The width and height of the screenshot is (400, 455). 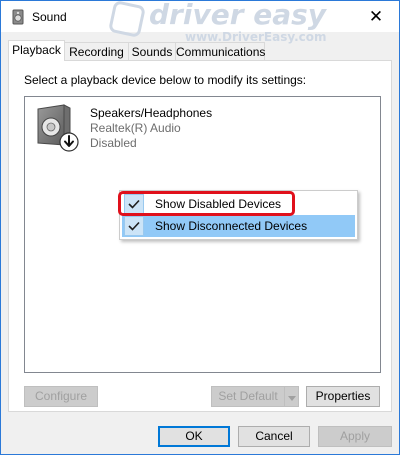 What do you see at coordinates (36, 50) in the screenshot?
I see `tab-playback: Playback` at bounding box center [36, 50].